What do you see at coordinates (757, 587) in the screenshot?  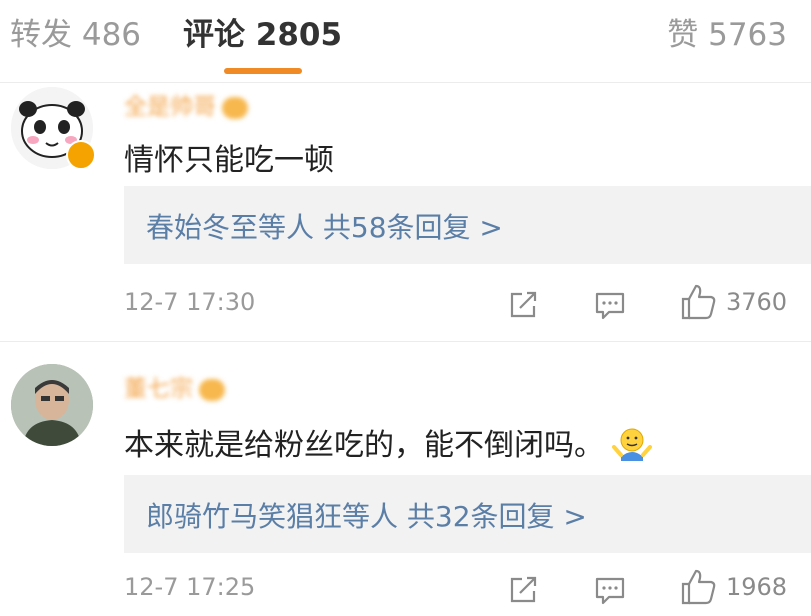 I see `like-count: 1968` at bounding box center [757, 587].